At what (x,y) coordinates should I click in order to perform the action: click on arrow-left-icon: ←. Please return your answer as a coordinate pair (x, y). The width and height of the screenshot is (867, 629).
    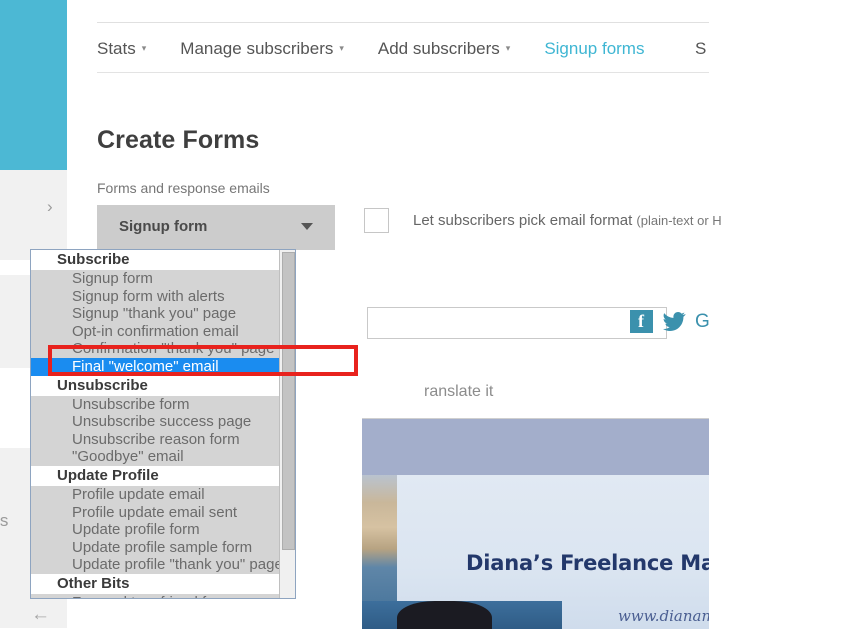
    Looking at the image, I should click on (40, 614).